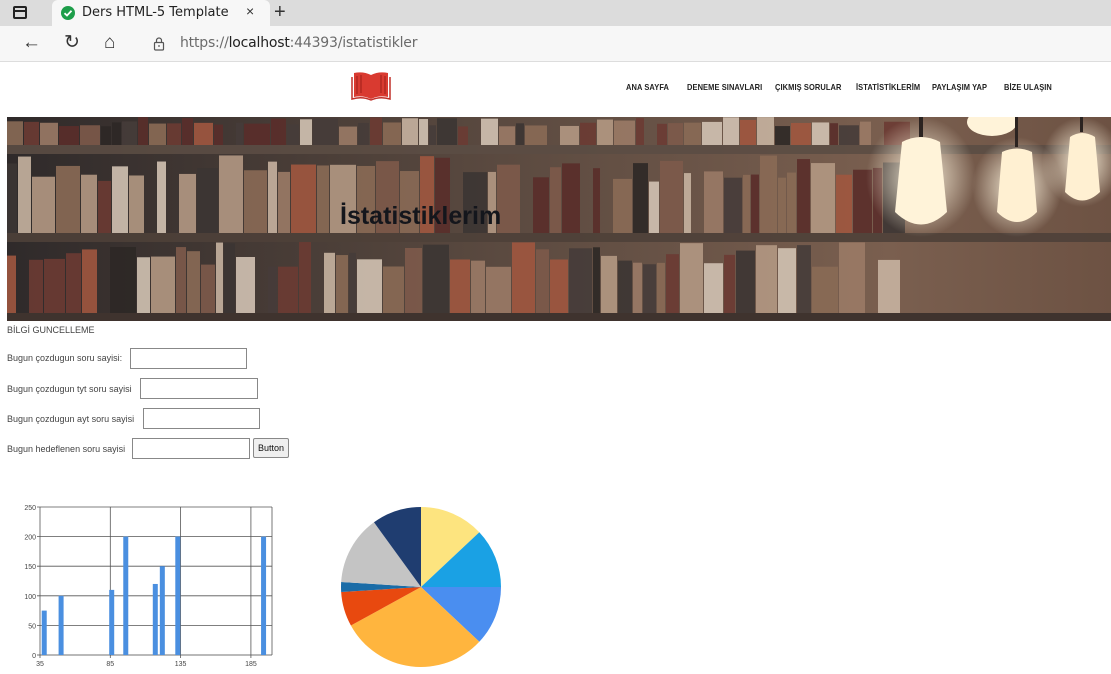  I want to click on nav-item-ana-sayfa: ANA SAYFA, so click(647, 87).